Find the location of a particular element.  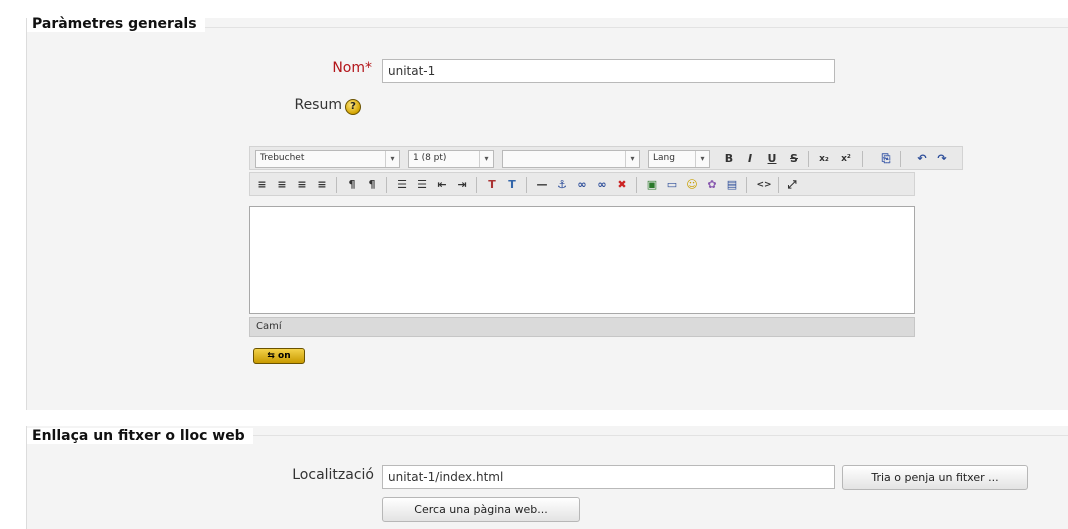

link-icon: ∞ is located at coordinates (582, 185).